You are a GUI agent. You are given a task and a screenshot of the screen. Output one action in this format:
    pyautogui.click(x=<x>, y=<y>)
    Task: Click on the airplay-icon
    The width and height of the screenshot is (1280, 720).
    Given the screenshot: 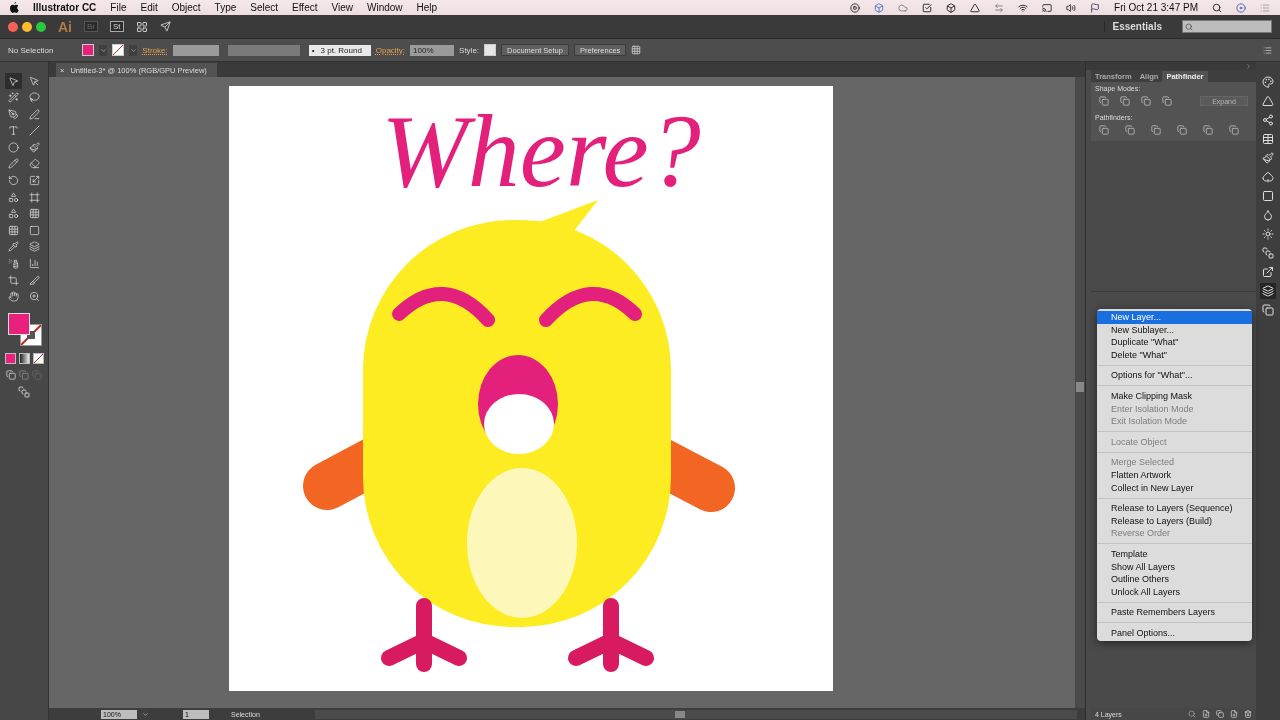 What is the action you would take?
    pyautogui.click(x=1047, y=7)
    